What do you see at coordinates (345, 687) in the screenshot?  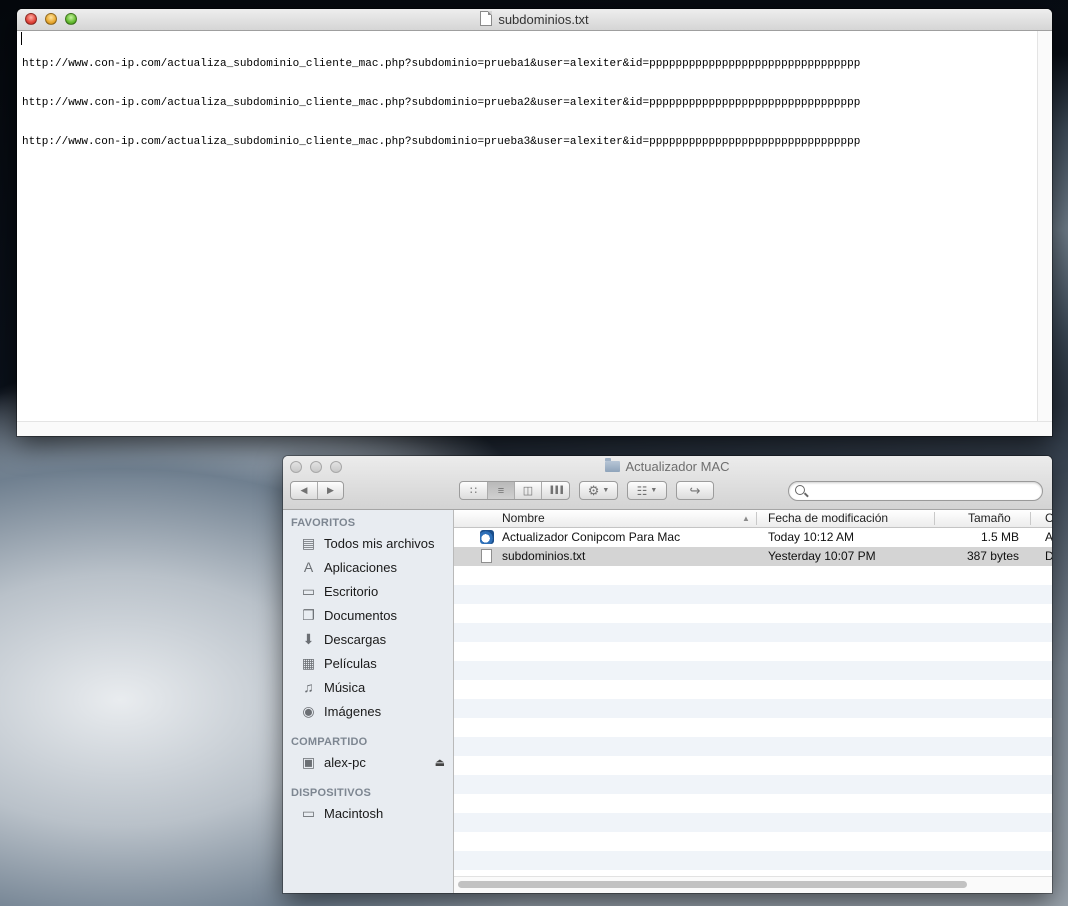 I see `sidebar-item-label: Música` at bounding box center [345, 687].